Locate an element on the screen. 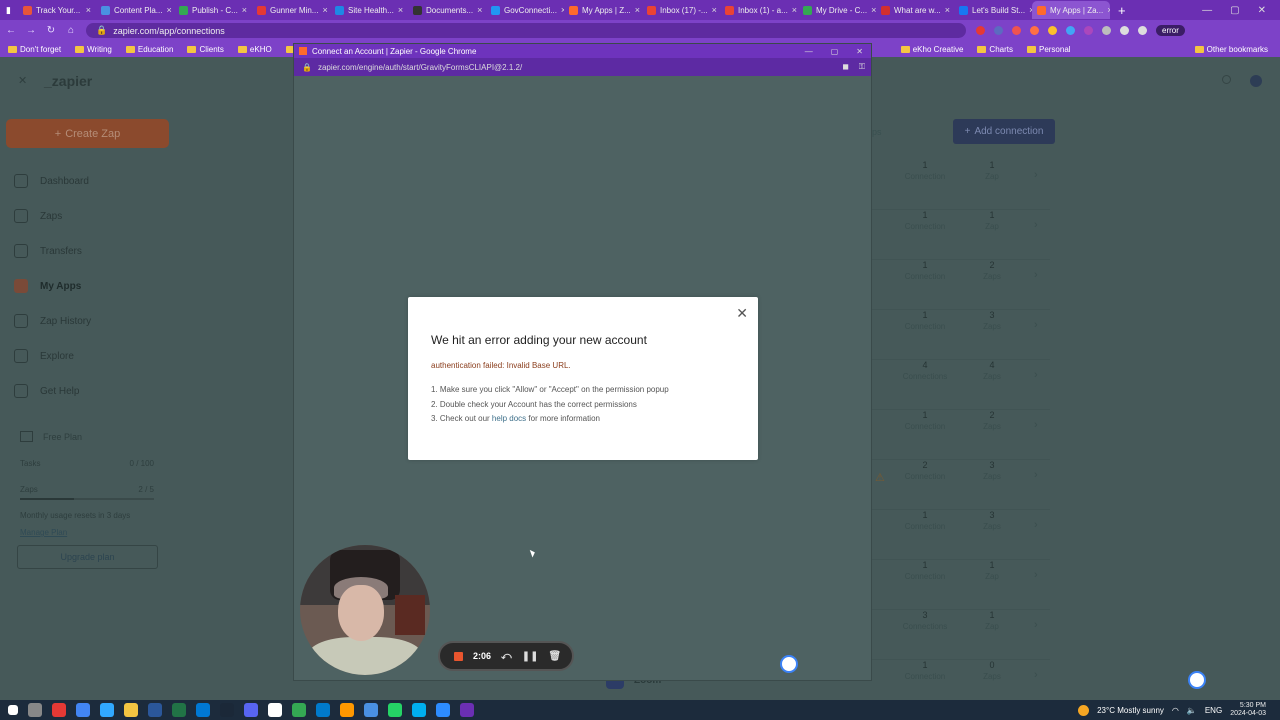  browser-tab: Inbox (17) -... × is located at coordinates (681, 10).